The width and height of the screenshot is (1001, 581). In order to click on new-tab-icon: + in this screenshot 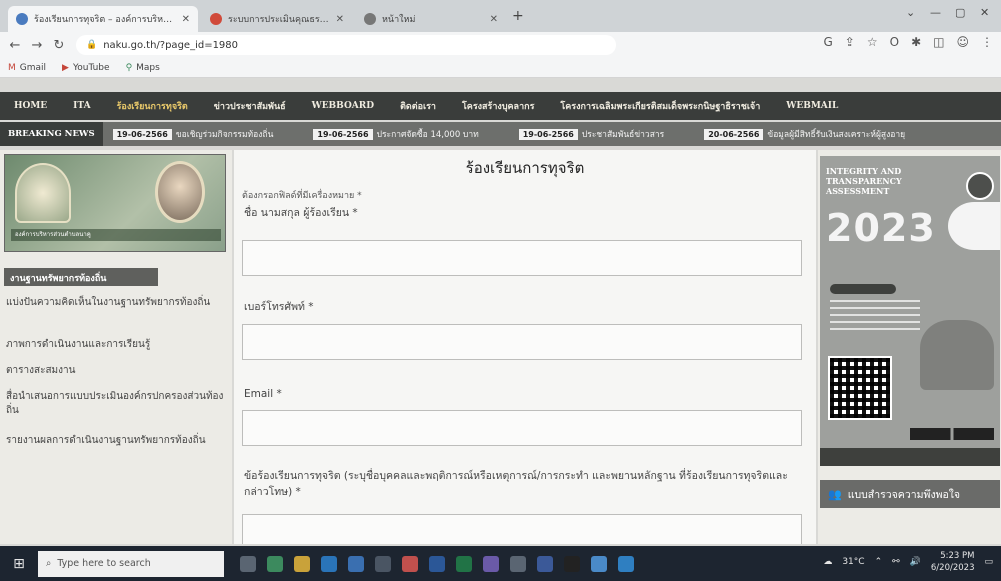, I will do `click(518, 16)`.